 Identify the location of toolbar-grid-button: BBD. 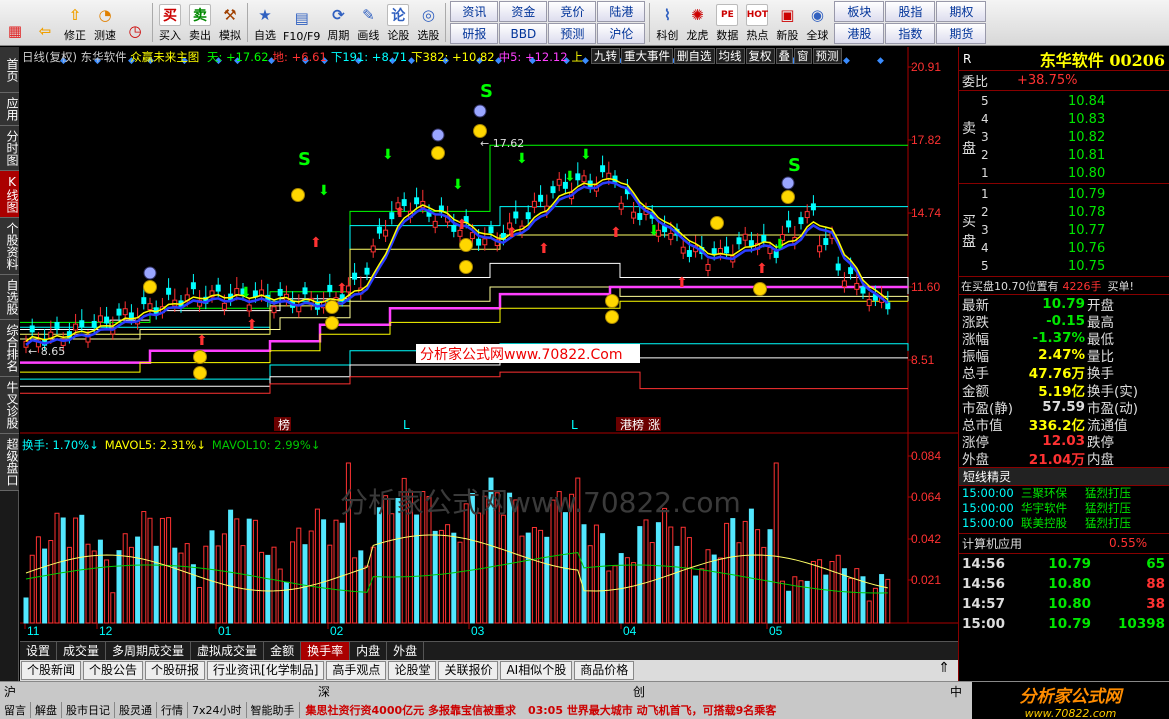
(523, 33).